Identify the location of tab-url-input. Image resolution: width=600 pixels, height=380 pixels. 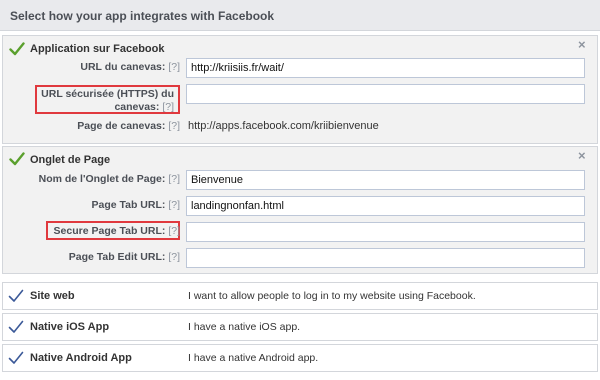
(385, 206).